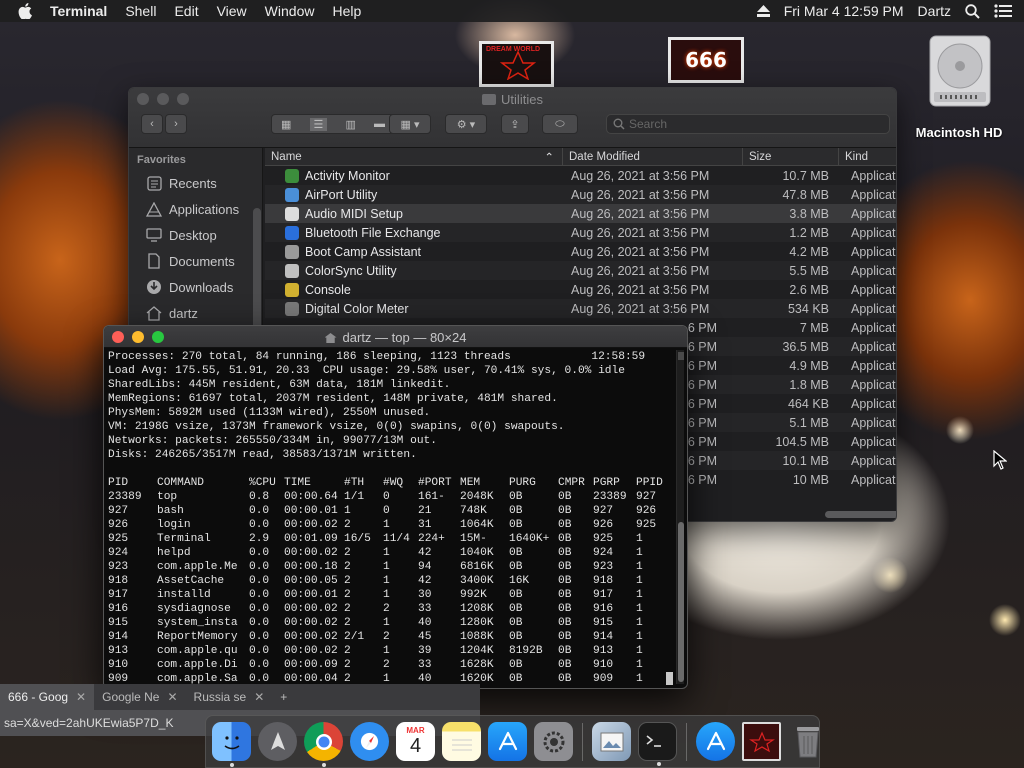 This screenshot has width=1024, height=768. I want to click on desktop-666-thumbnail: 666, so click(706, 60).